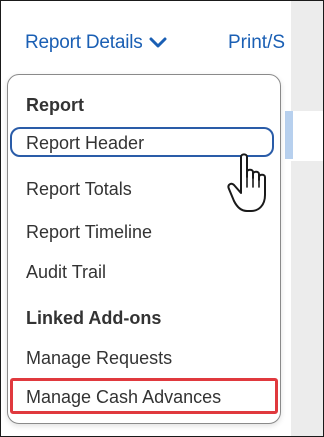 The width and height of the screenshot is (324, 437). I want to click on menu-item-manage-cash-advances: Manage Cash Advances, so click(123, 397).